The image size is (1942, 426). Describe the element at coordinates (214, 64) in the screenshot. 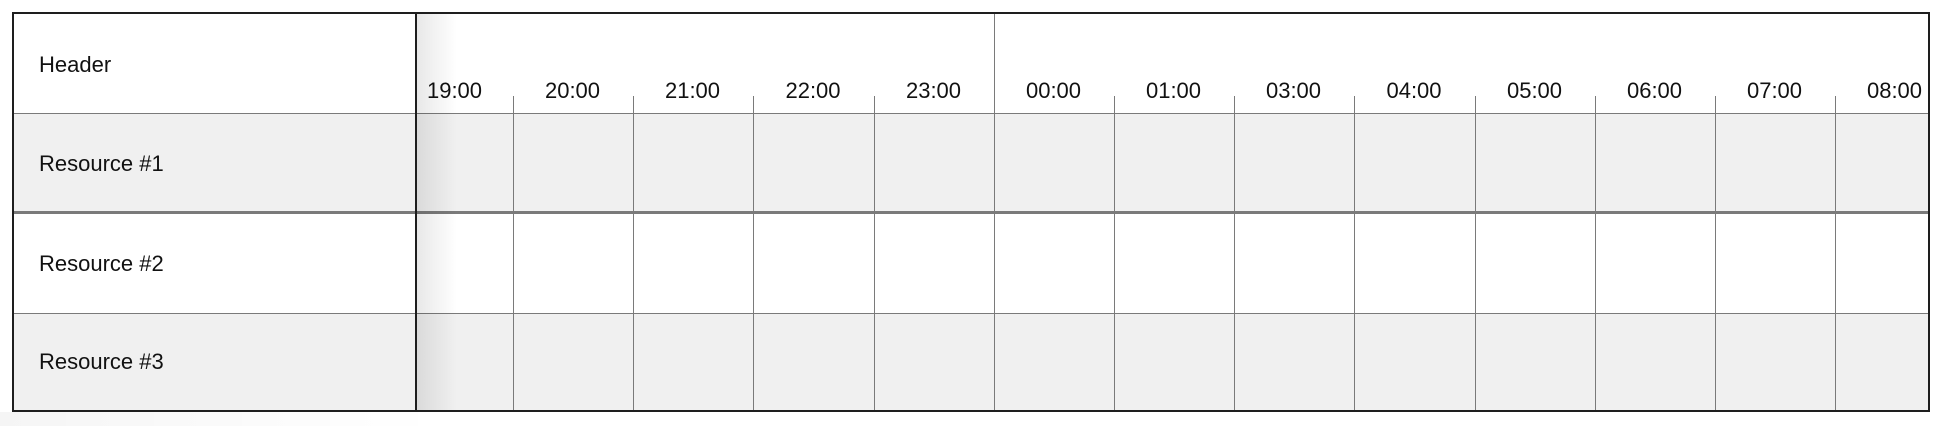

I see `resource-column-header: Header` at that location.